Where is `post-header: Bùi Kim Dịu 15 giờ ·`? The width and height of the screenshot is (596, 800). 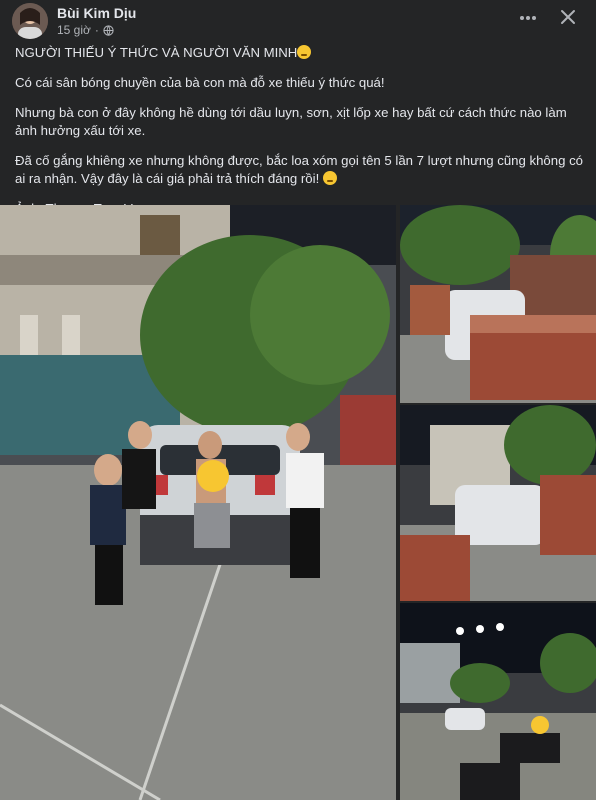
post-header: Bùi Kim Dịu 15 giờ · is located at coordinates (298, 21).